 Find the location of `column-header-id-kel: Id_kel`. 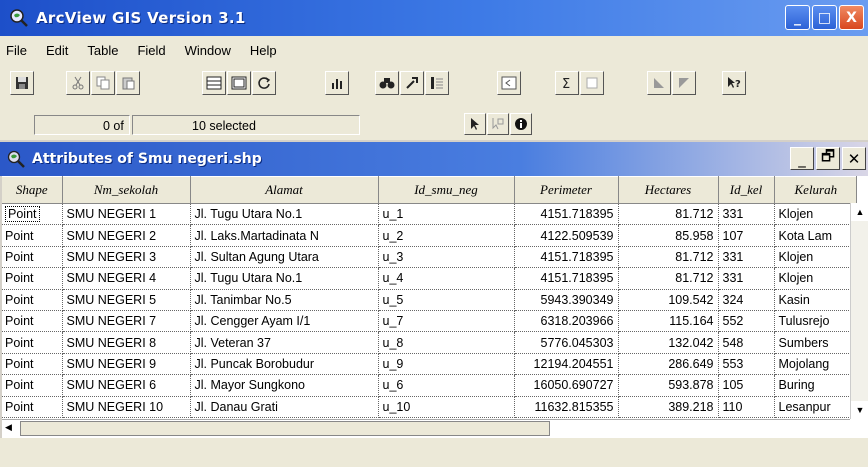

column-header-id-kel: Id_kel is located at coordinates (746, 190).